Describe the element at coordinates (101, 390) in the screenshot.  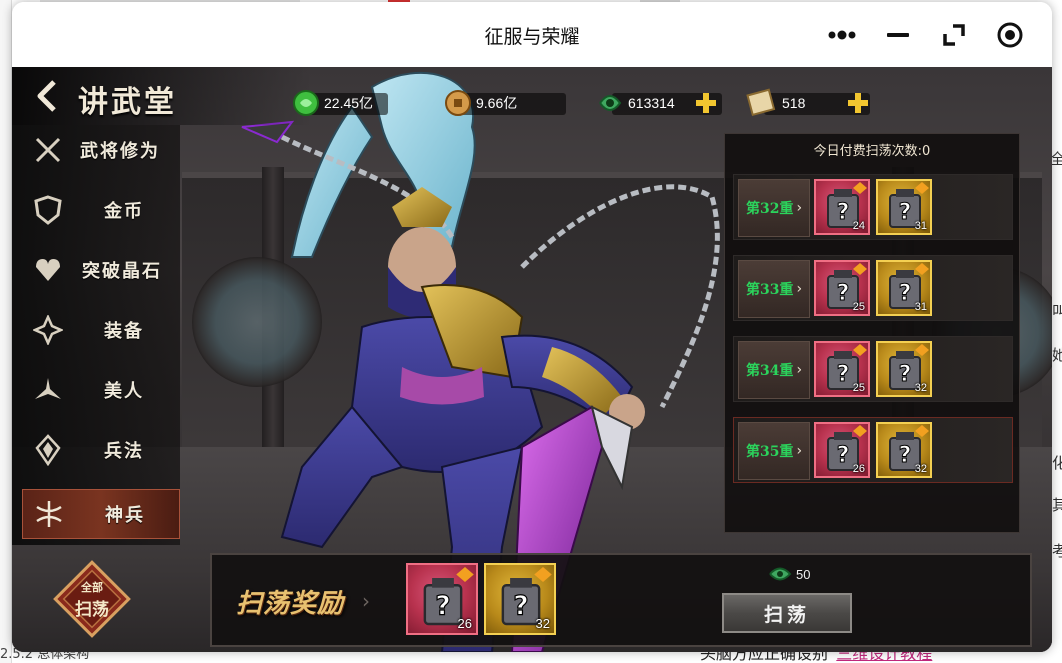
I see `sidebar-item-beauty: 美人` at that location.